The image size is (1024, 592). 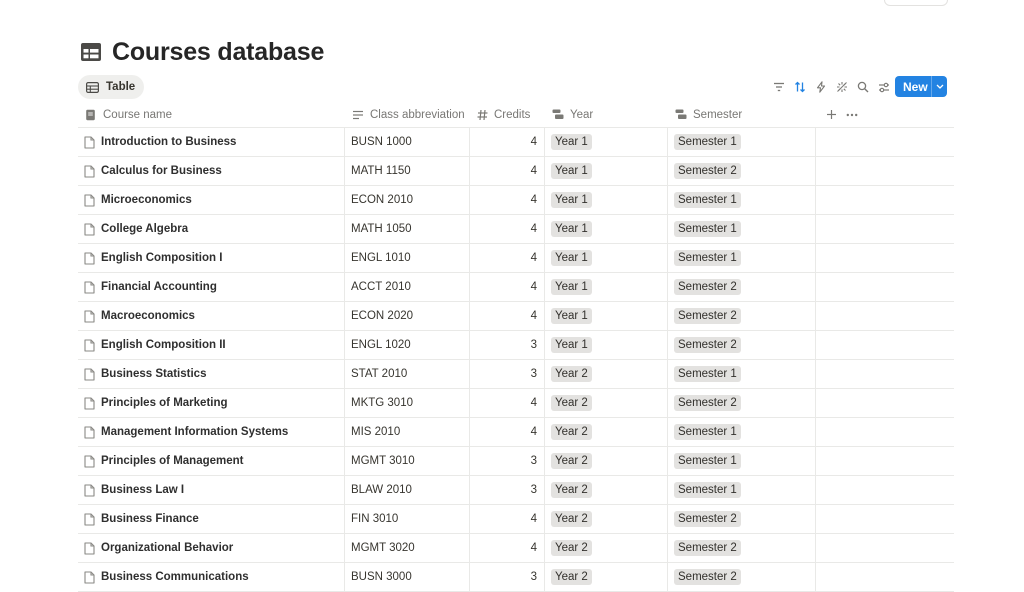 What do you see at coordinates (407, 403) in the screenshot?
I see `class-abbreviation-cell: MKTG 3010` at bounding box center [407, 403].